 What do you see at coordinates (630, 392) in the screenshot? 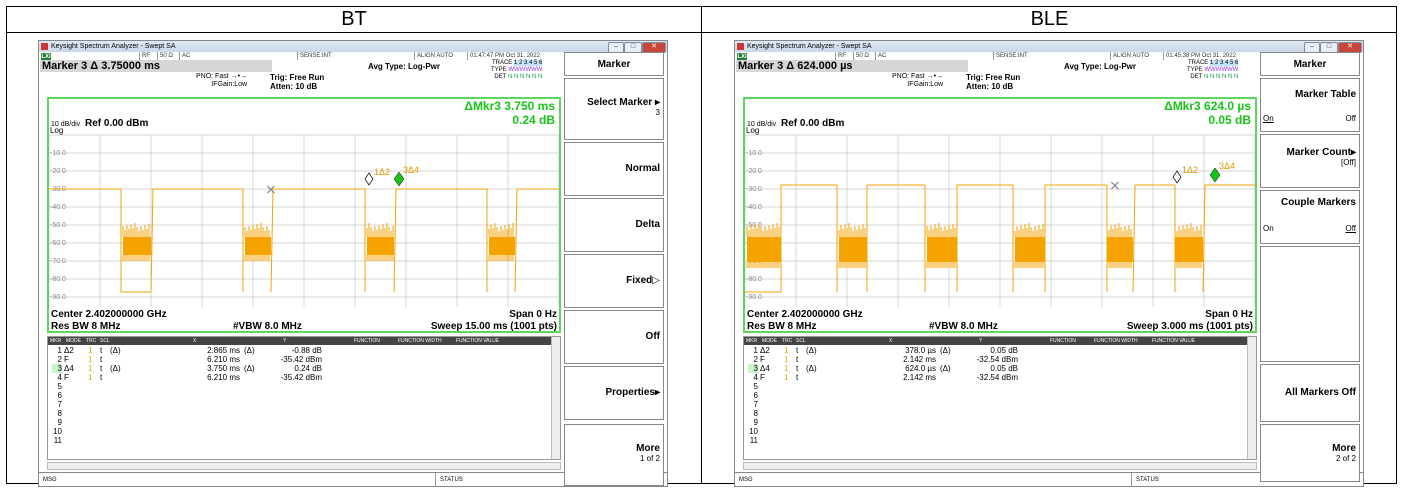
I see `softkey-label: Properties` at bounding box center [630, 392].